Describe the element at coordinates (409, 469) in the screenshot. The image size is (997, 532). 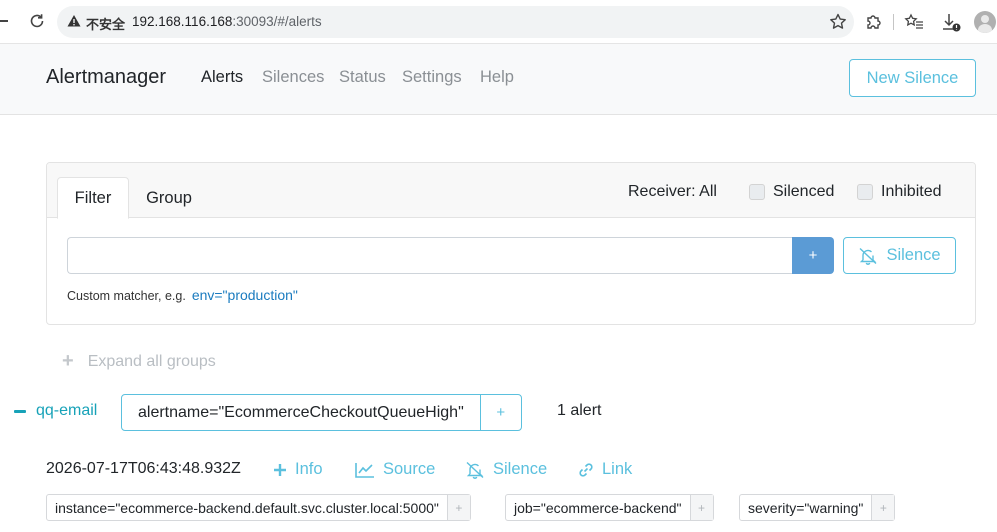
I see `source-label: Source` at that location.